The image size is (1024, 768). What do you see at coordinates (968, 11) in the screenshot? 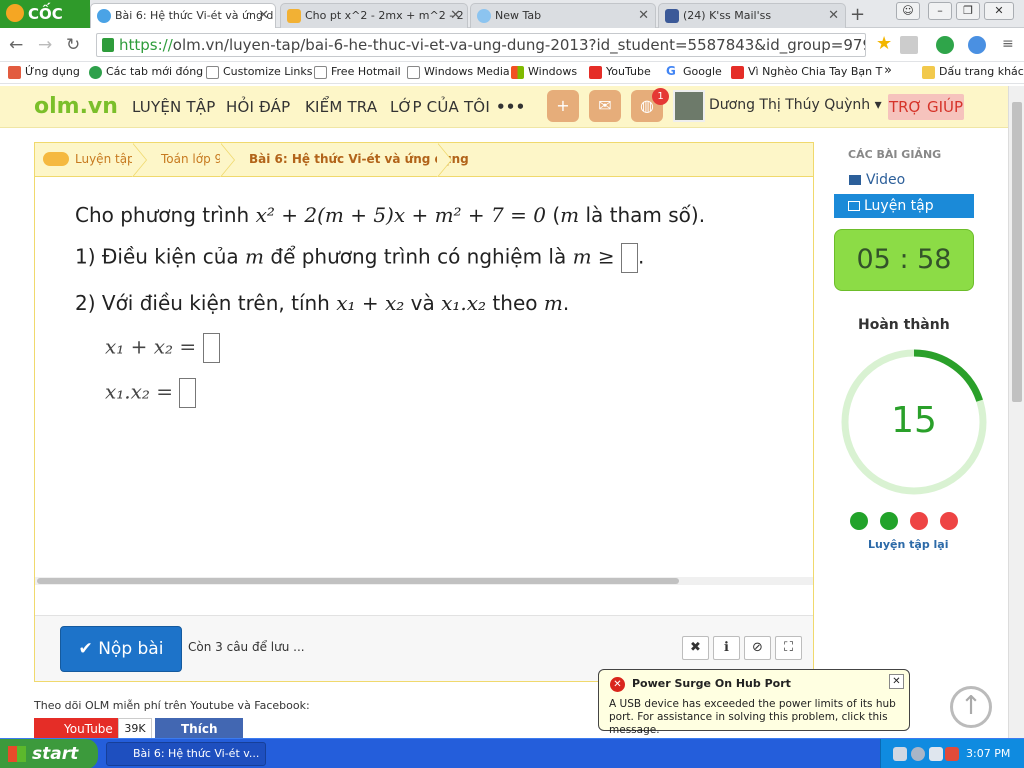
I see `restore-icon: ❐` at bounding box center [968, 11].